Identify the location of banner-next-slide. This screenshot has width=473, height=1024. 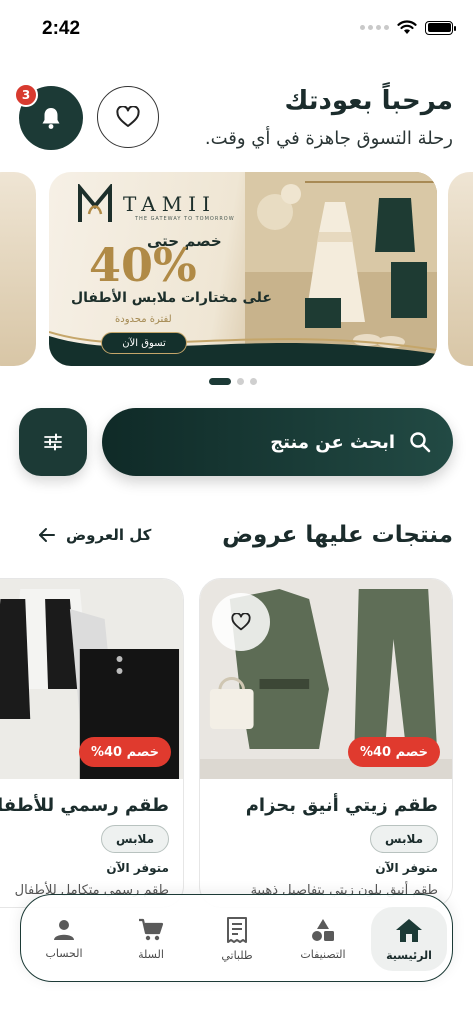
(460, 269).